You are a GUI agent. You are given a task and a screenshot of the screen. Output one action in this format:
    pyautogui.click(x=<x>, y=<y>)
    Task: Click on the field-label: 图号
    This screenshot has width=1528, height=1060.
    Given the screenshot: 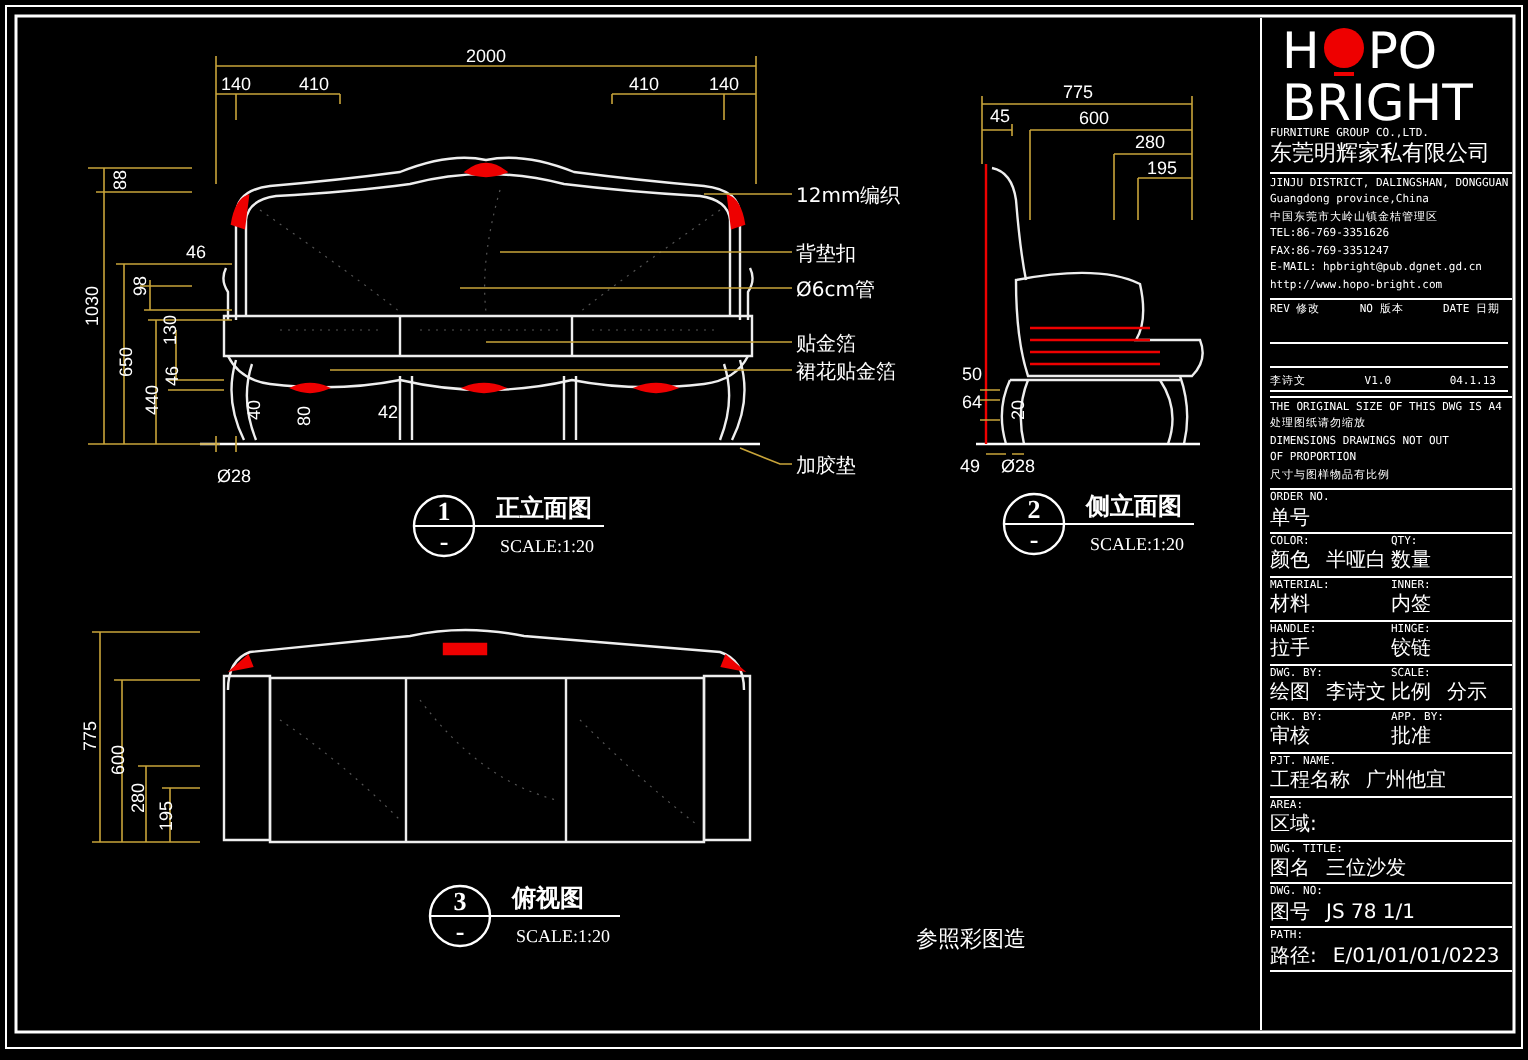 What is the action you would take?
    pyautogui.click(x=1290, y=913)
    